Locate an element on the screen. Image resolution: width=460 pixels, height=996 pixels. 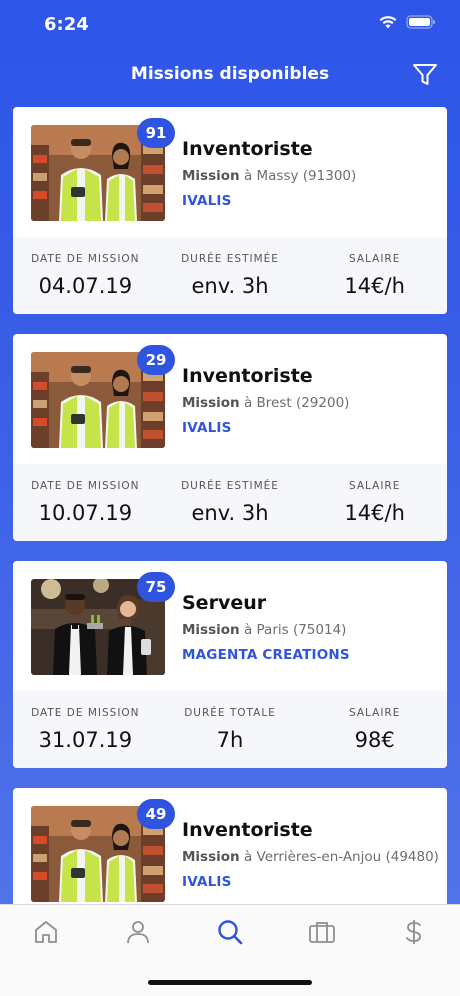
stat-column: SALAIRE 98€ is located at coordinates (374, 729).